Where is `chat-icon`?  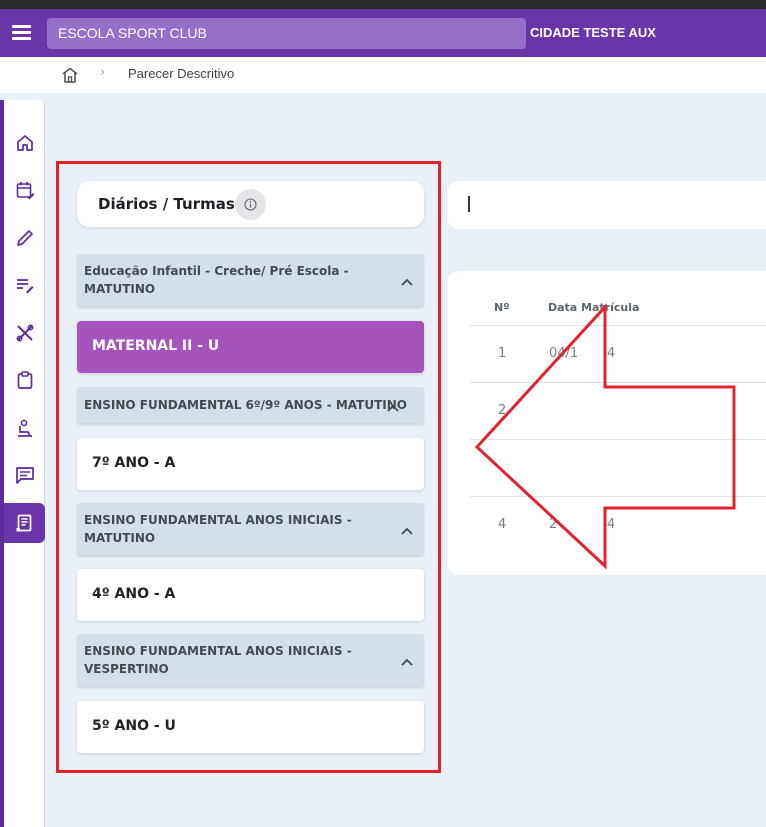 chat-icon is located at coordinates (24, 475).